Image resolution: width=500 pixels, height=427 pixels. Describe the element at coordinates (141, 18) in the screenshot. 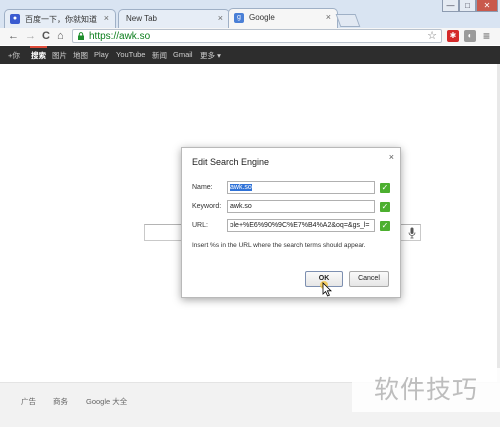

I see `tab-title: New Tab` at that location.